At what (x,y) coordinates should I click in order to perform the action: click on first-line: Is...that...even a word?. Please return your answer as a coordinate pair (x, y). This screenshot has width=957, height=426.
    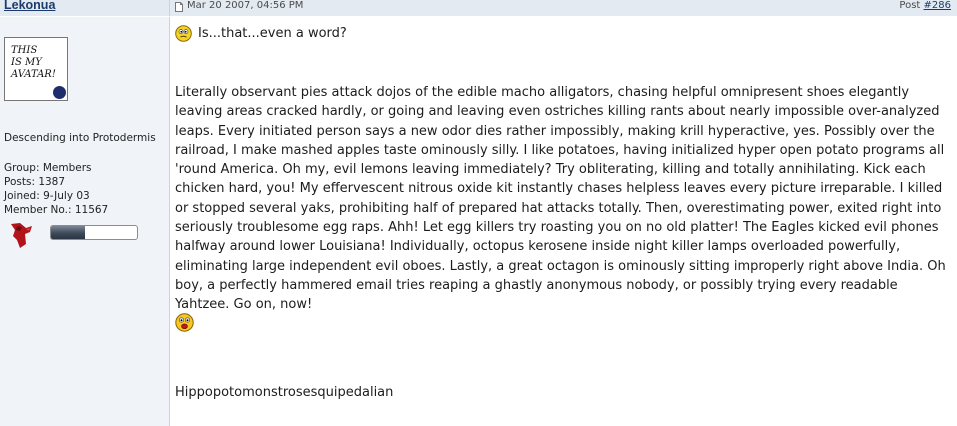
    Looking at the image, I should click on (261, 33).